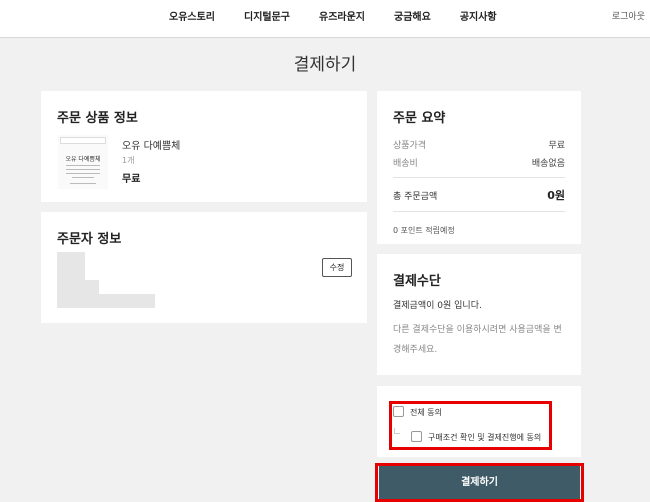 This screenshot has height=502, width=650. Describe the element at coordinates (479, 482) in the screenshot. I see `pay-button: 결제하기` at that location.